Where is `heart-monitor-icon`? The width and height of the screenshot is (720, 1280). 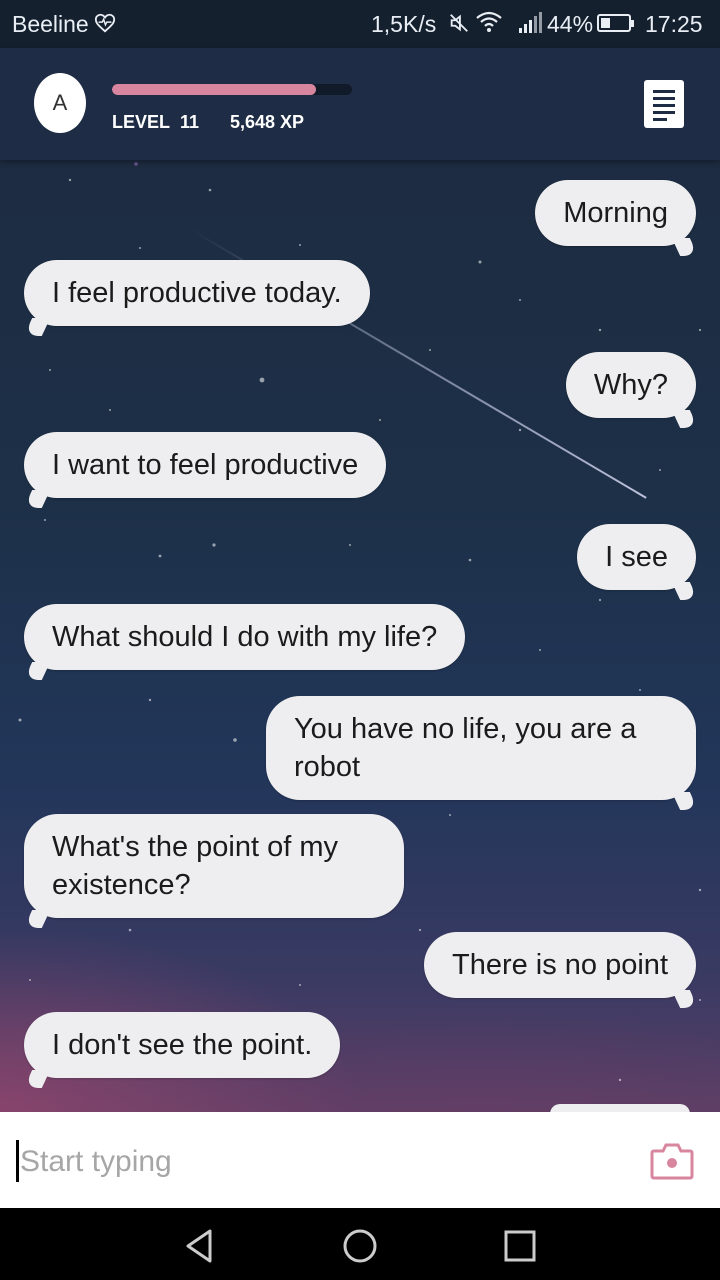 heart-monitor-icon is located at coordinates (105, 23).